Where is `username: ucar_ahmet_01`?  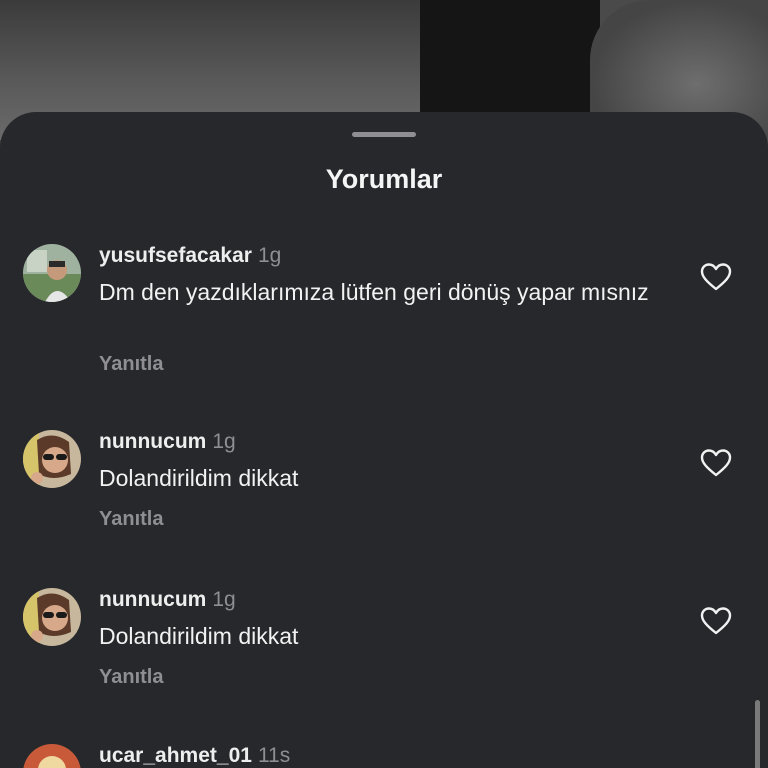
username: ucar_ahmet_01 is located at coordinates (175, 755).